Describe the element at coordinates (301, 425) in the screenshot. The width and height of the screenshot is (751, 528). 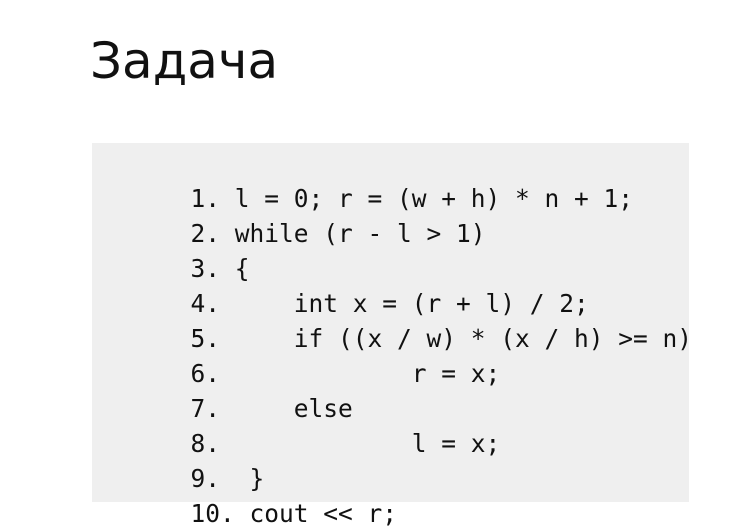
I see `code-line: 8. l = x;` at that location.